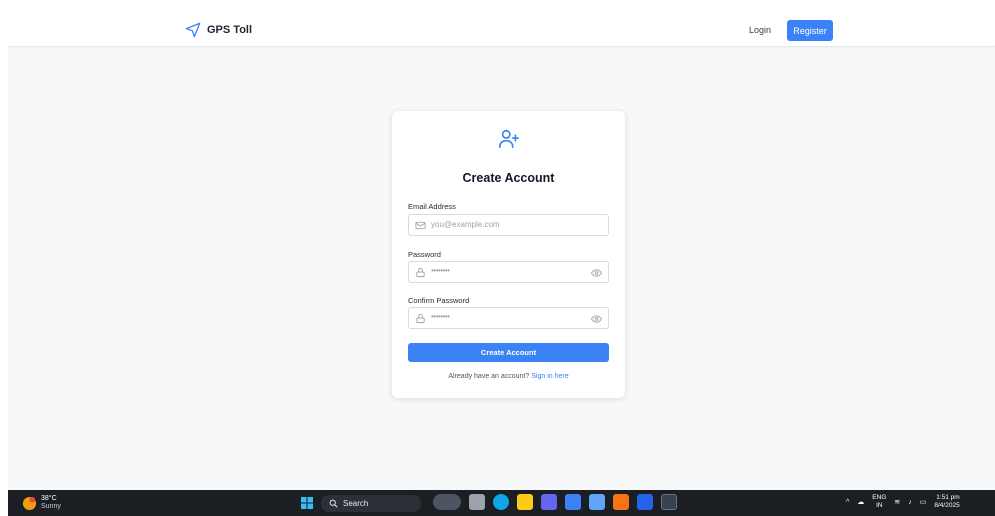 The image size is (995, 516). I want to click on sun-icon, so click(29, 503).